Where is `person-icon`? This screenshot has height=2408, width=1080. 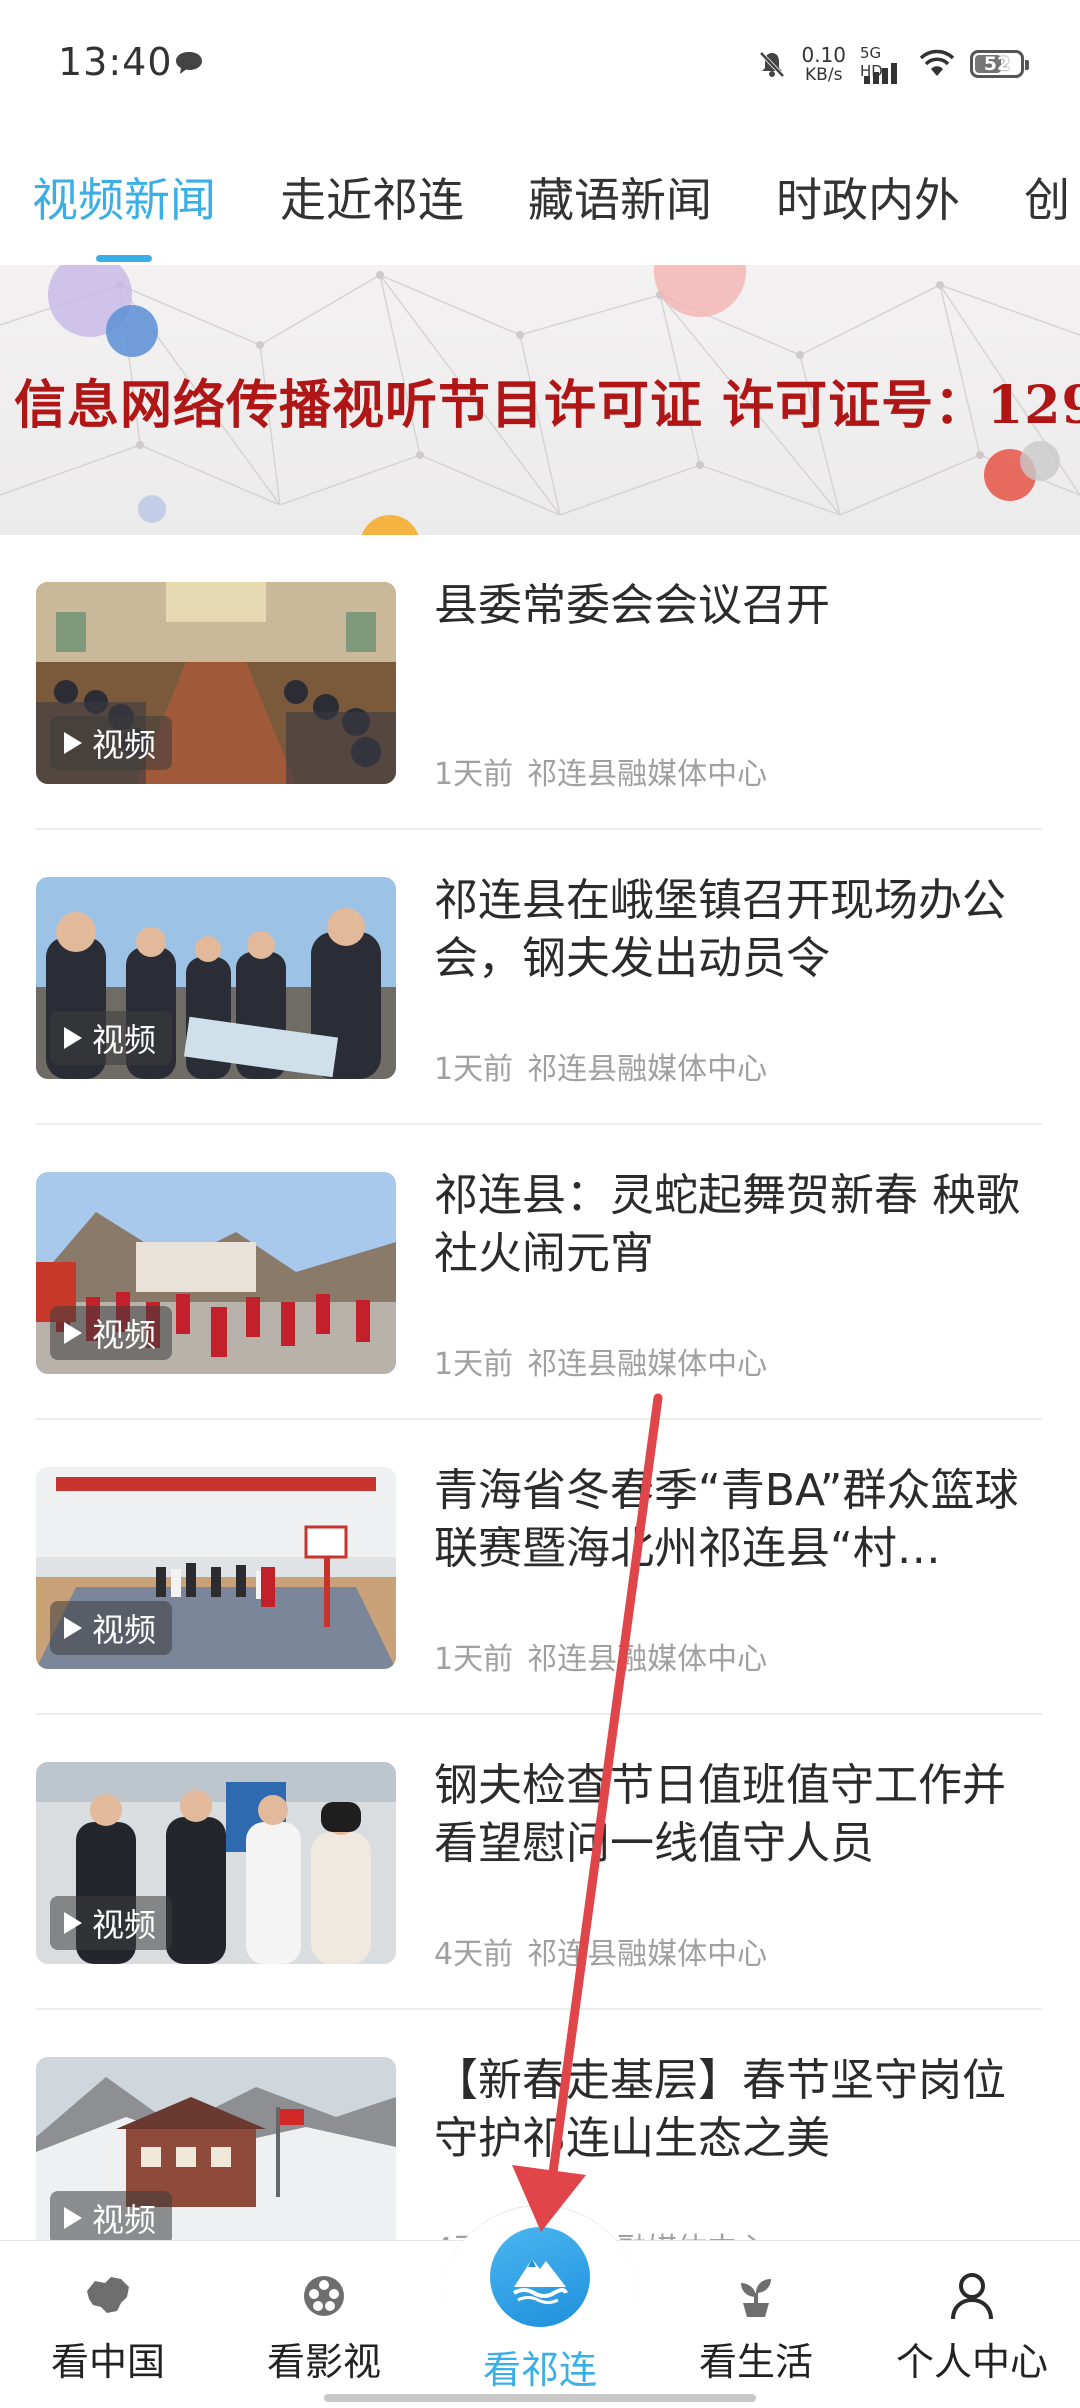
person-icon is located at coordinates (972, 2296).